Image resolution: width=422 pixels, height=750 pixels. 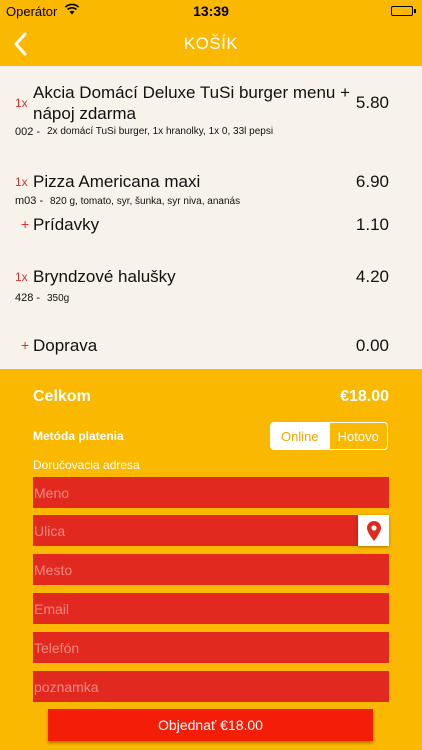 What do you see at coordinates (58, 298) in the screenshot?
I see `item-description: 350g` at bounding box center [58, 298].